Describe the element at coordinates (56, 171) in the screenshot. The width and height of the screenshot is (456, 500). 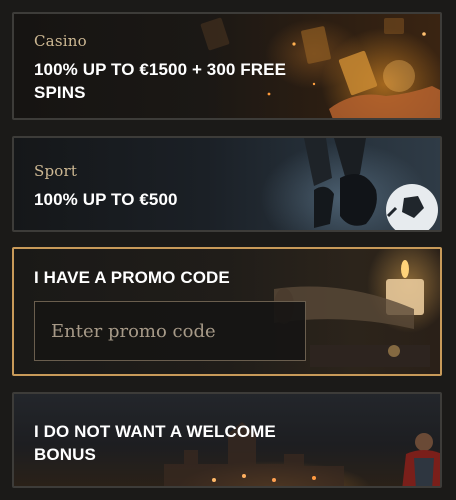
I see `sport-subtitle: Sport` at that location.